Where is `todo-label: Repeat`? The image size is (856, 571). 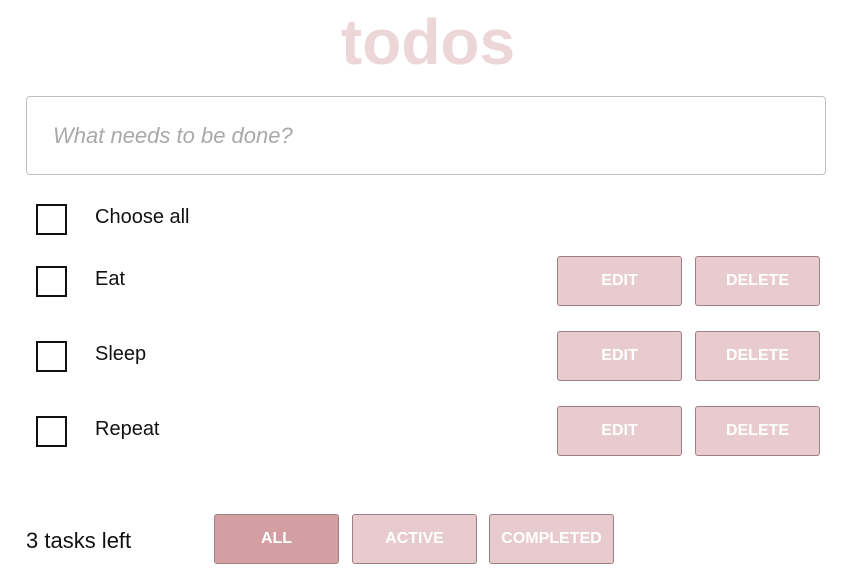 todo-label: Repeat is located at coordinates (127, 429).